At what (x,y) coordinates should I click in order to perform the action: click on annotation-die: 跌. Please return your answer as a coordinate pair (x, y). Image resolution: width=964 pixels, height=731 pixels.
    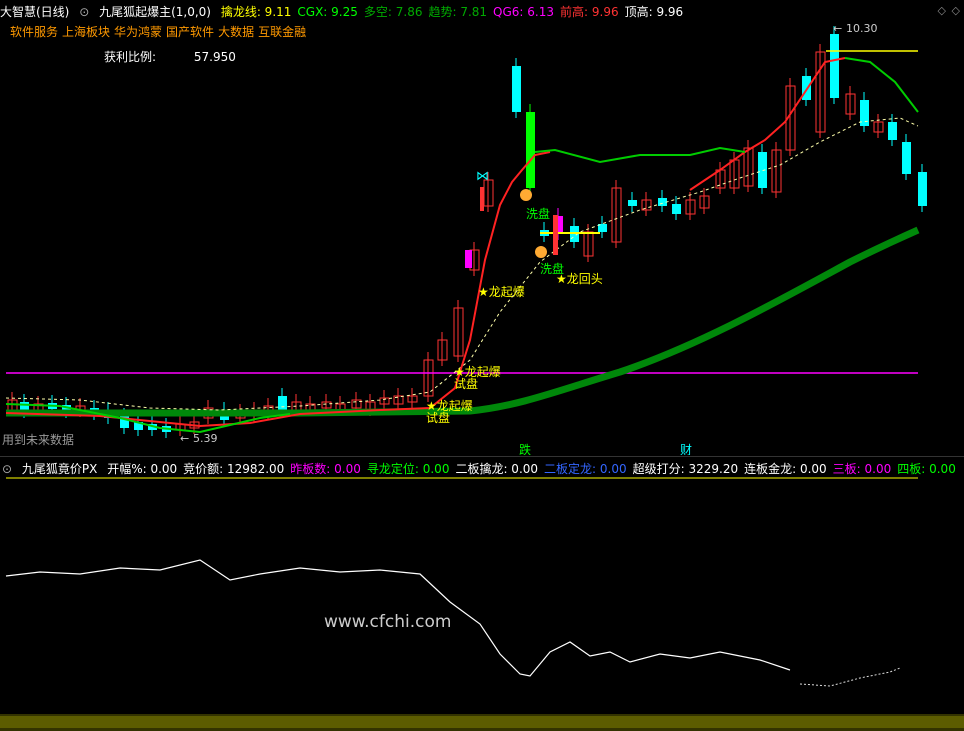
    Looking at the image, I should click on (525, 448).